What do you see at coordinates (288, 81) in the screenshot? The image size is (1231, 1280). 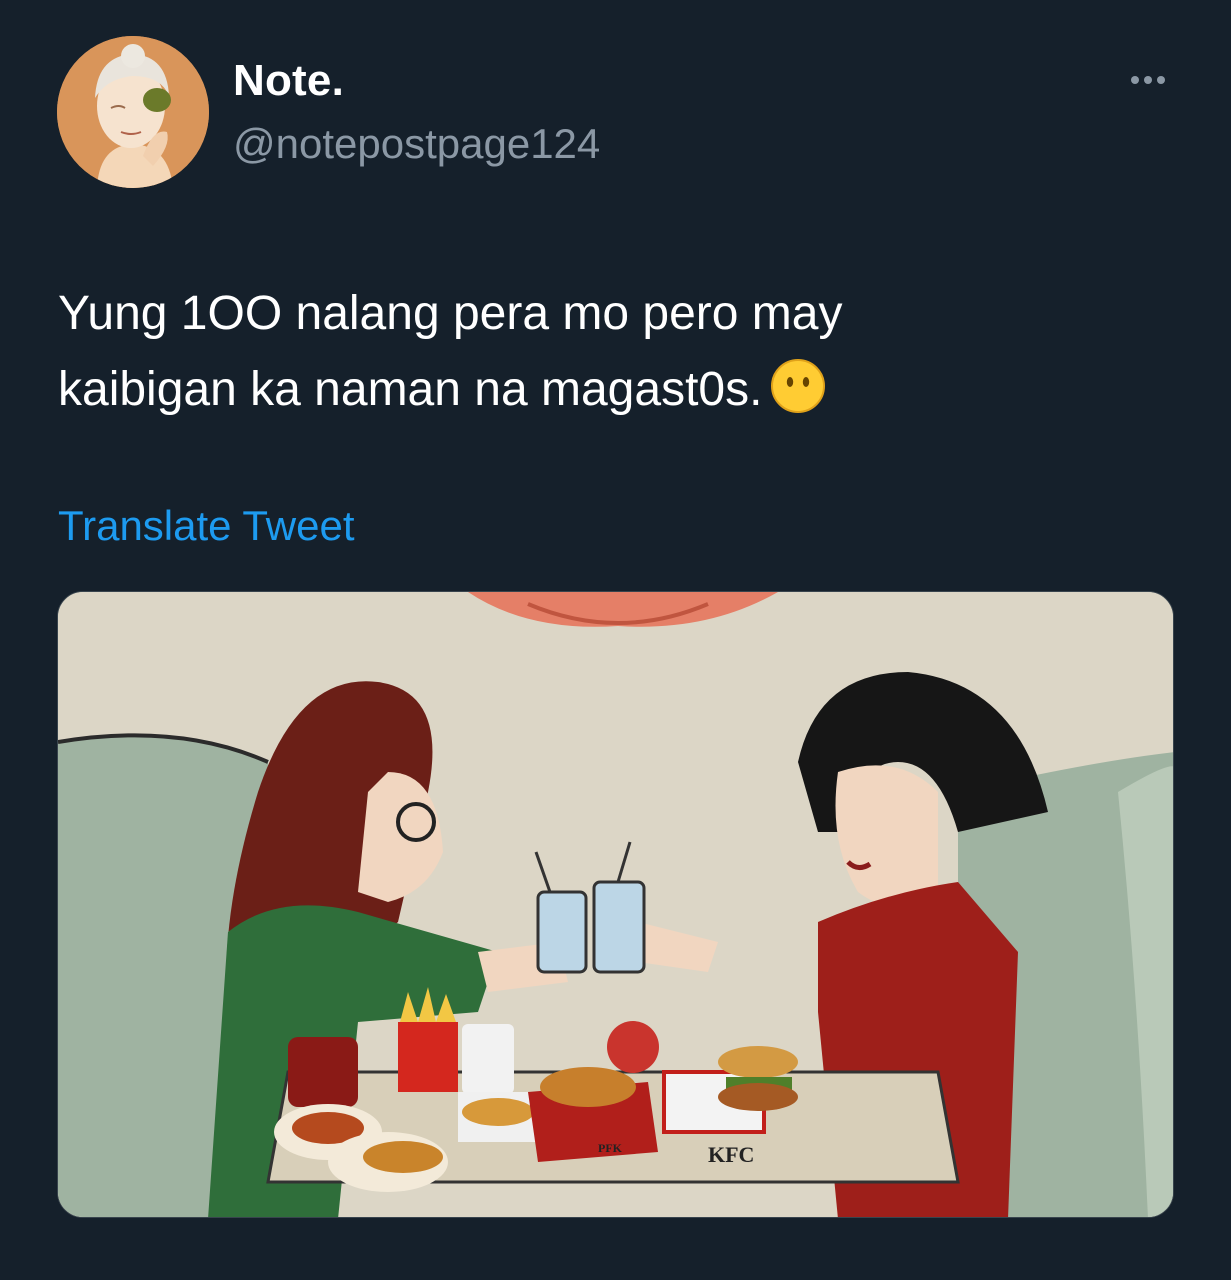 I see `display-name: Note.` at bounding box center [288, 81].